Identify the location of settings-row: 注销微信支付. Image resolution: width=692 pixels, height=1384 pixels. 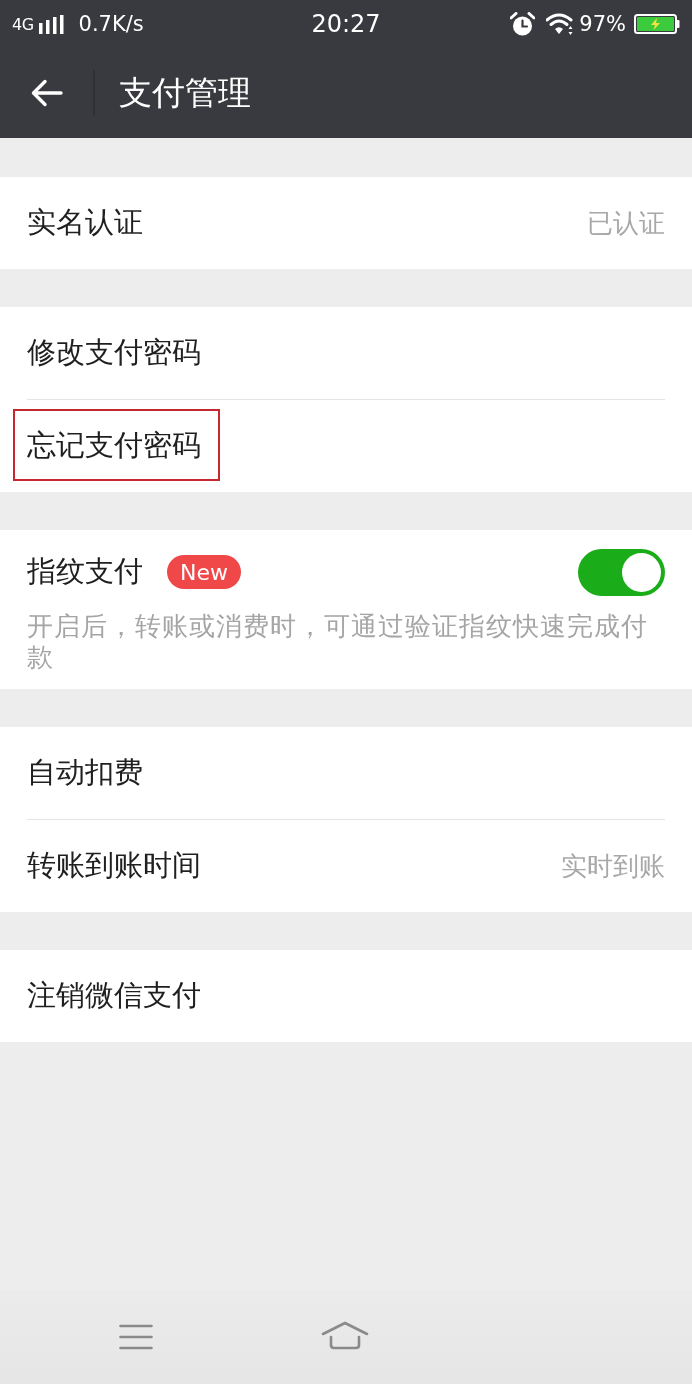
(346, 996).